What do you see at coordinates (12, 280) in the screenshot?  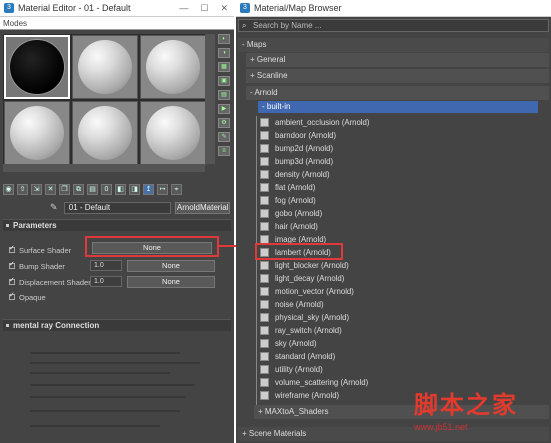 I see `displacement-shader-checkbox` at bounding box center [12, 280].